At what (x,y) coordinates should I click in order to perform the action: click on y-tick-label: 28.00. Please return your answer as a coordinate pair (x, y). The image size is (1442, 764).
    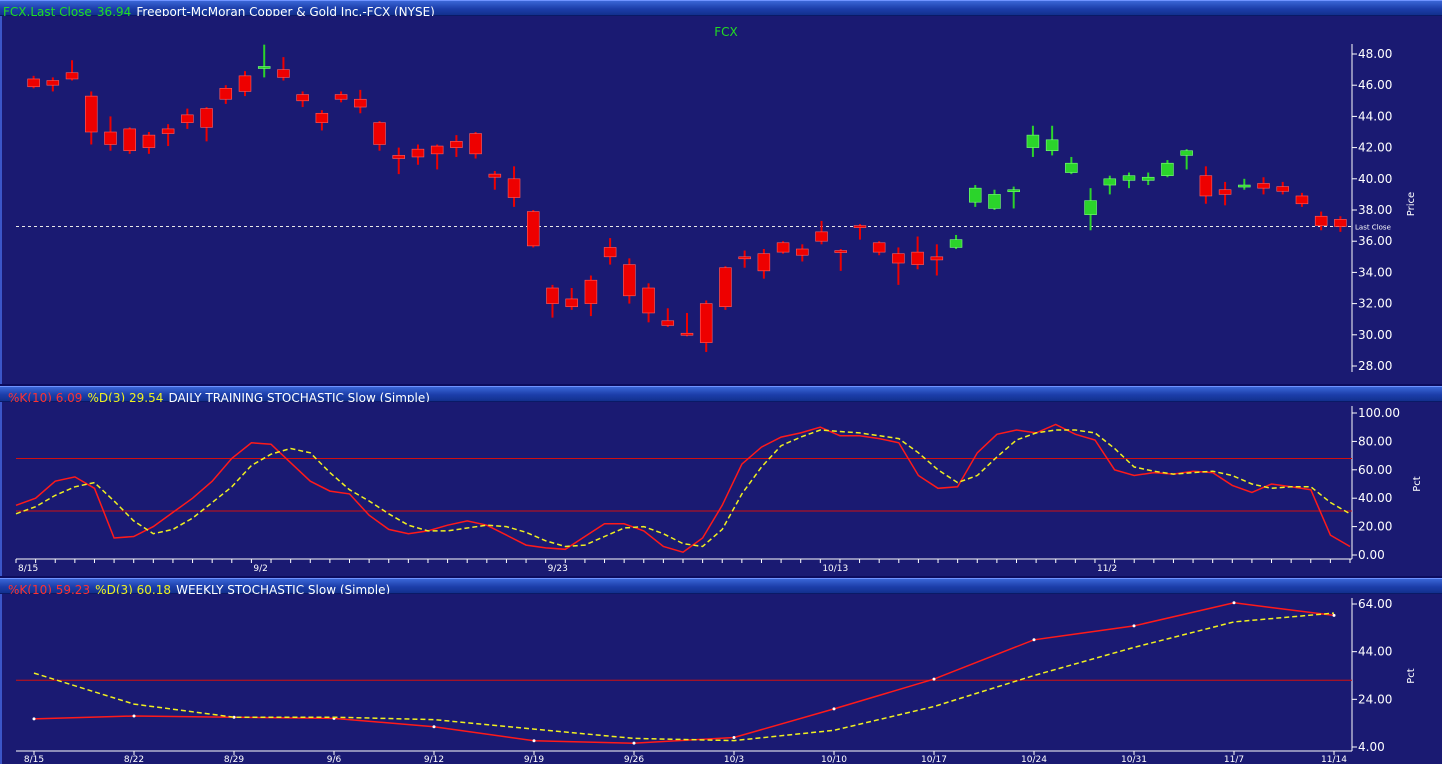
    Looking at the image, I should click on (1375, 366).